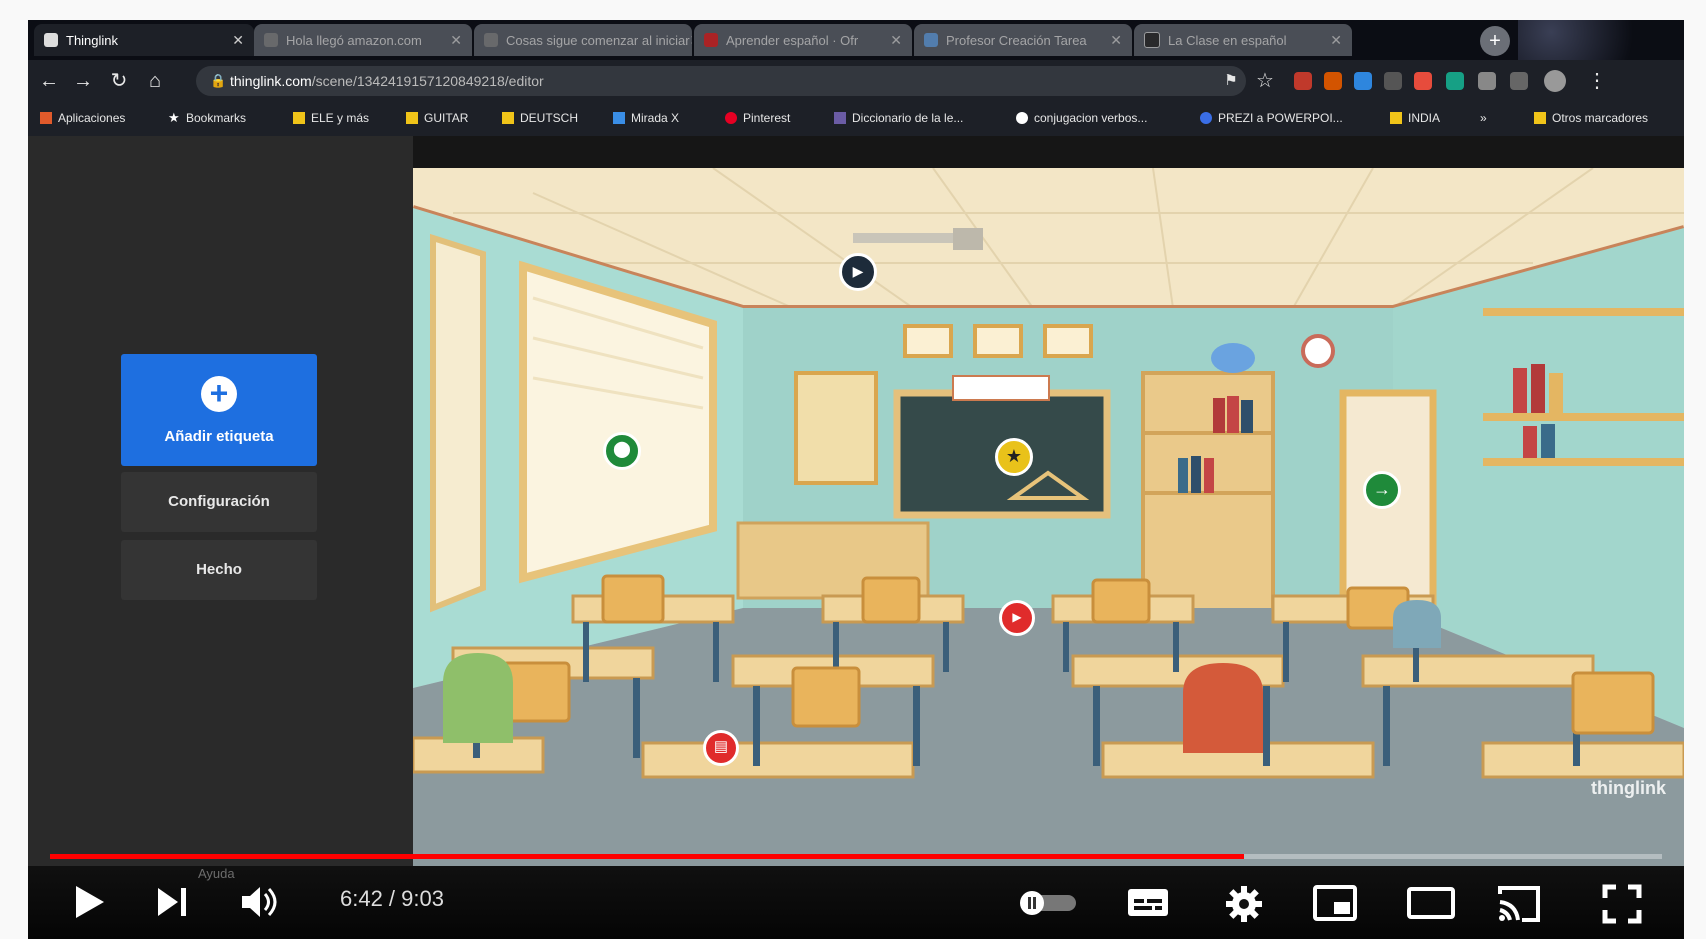 This screenshot has height=939, width=1706. What do you see at coordinates (1048, 903) in the screenshot?
I see `autoplay-toggle` at bounding box center [1048, 903].